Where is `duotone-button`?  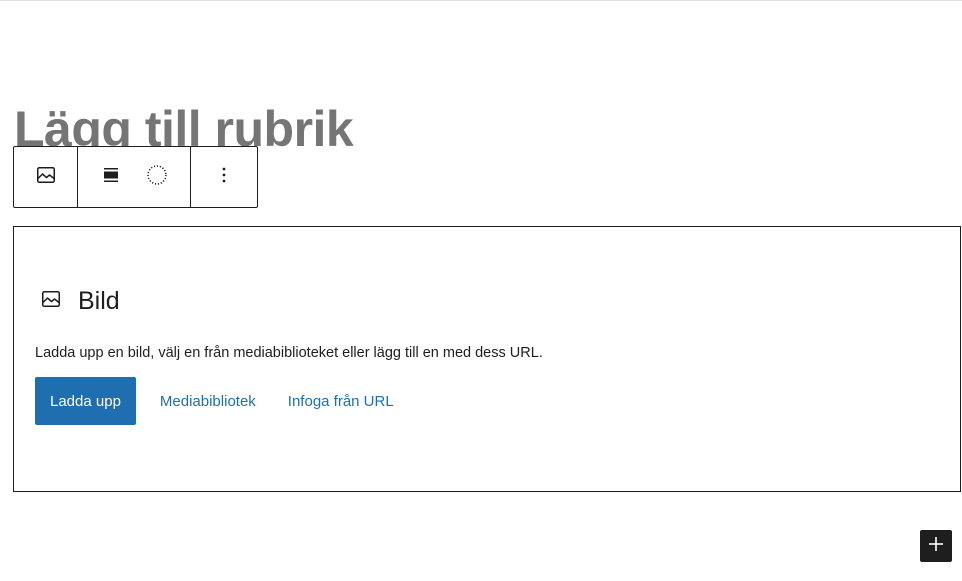 duotone-button is located at coordinates (157, 177).